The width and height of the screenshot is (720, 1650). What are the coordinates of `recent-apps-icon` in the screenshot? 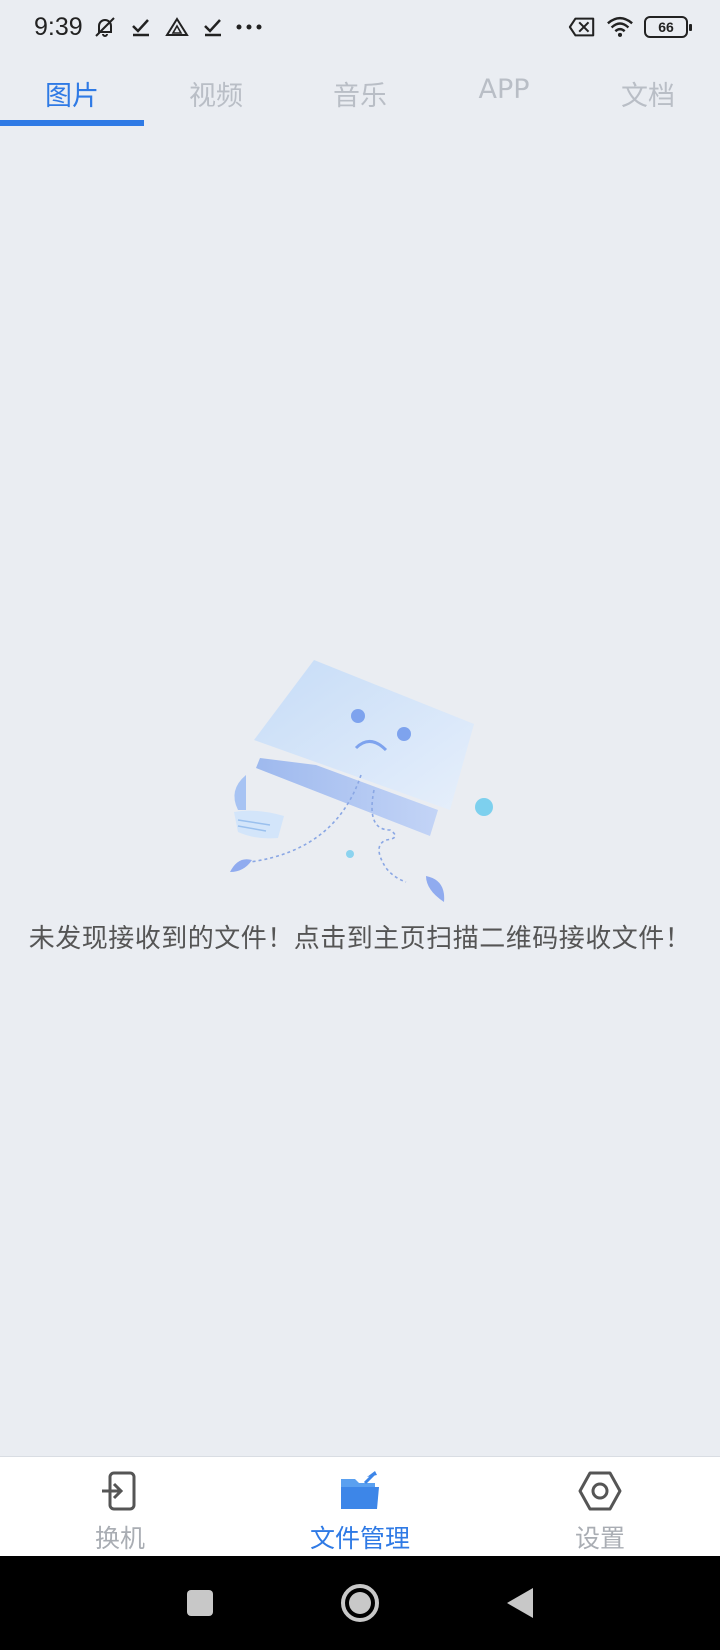 It's located at (200, 1603).